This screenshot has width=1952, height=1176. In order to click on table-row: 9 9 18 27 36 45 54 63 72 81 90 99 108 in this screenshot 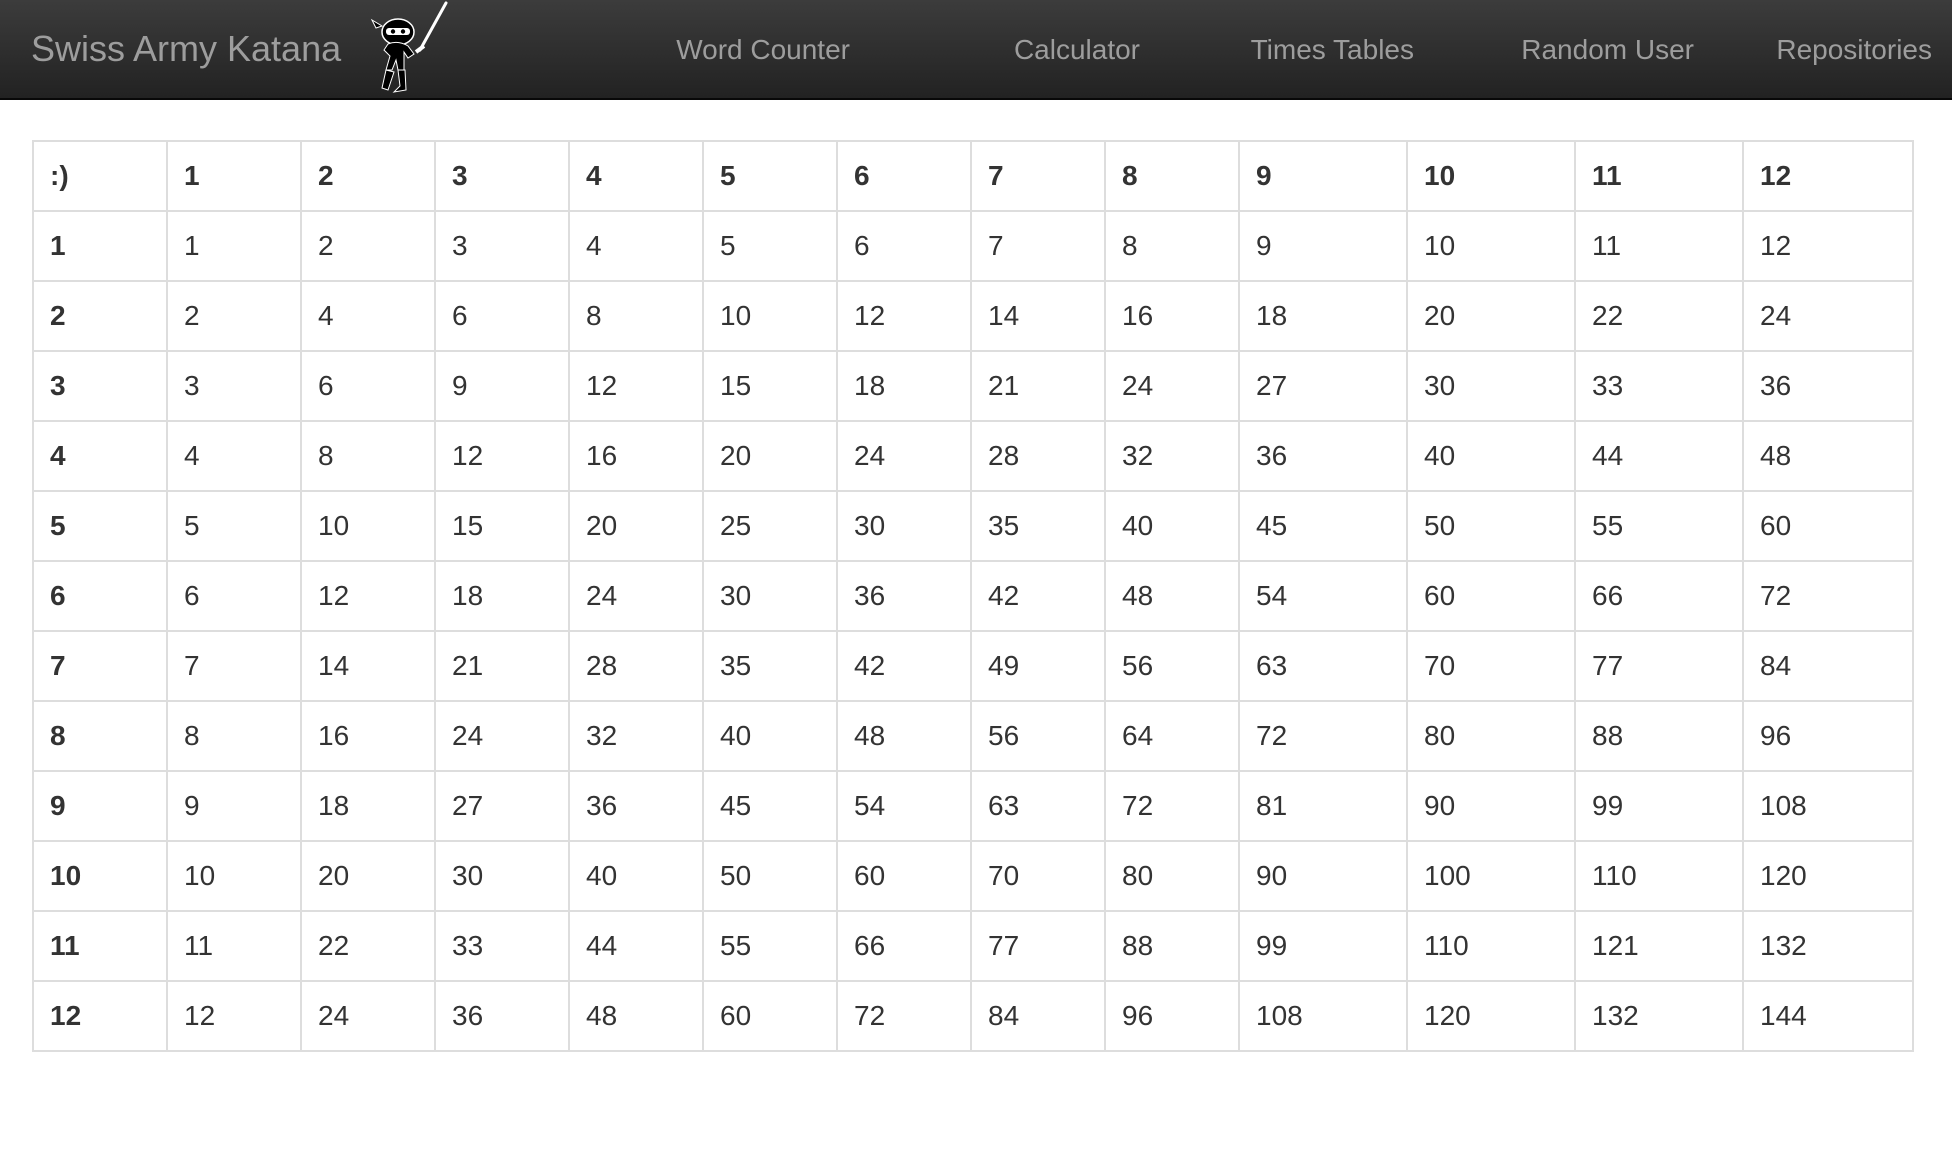, I will do `click(973, 806)`.